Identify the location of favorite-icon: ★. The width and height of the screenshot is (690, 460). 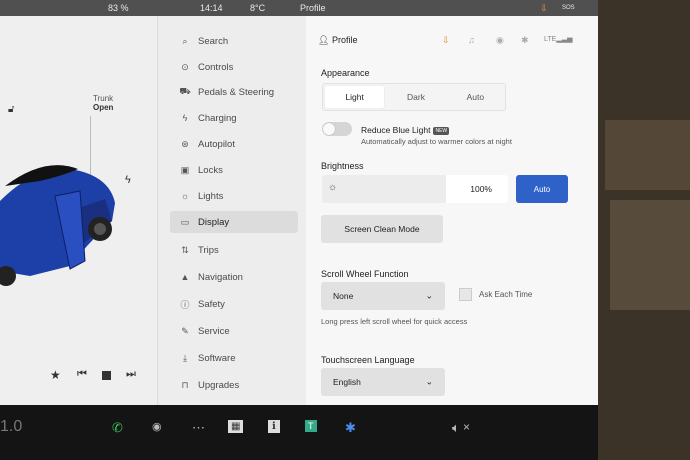
(55, 375).